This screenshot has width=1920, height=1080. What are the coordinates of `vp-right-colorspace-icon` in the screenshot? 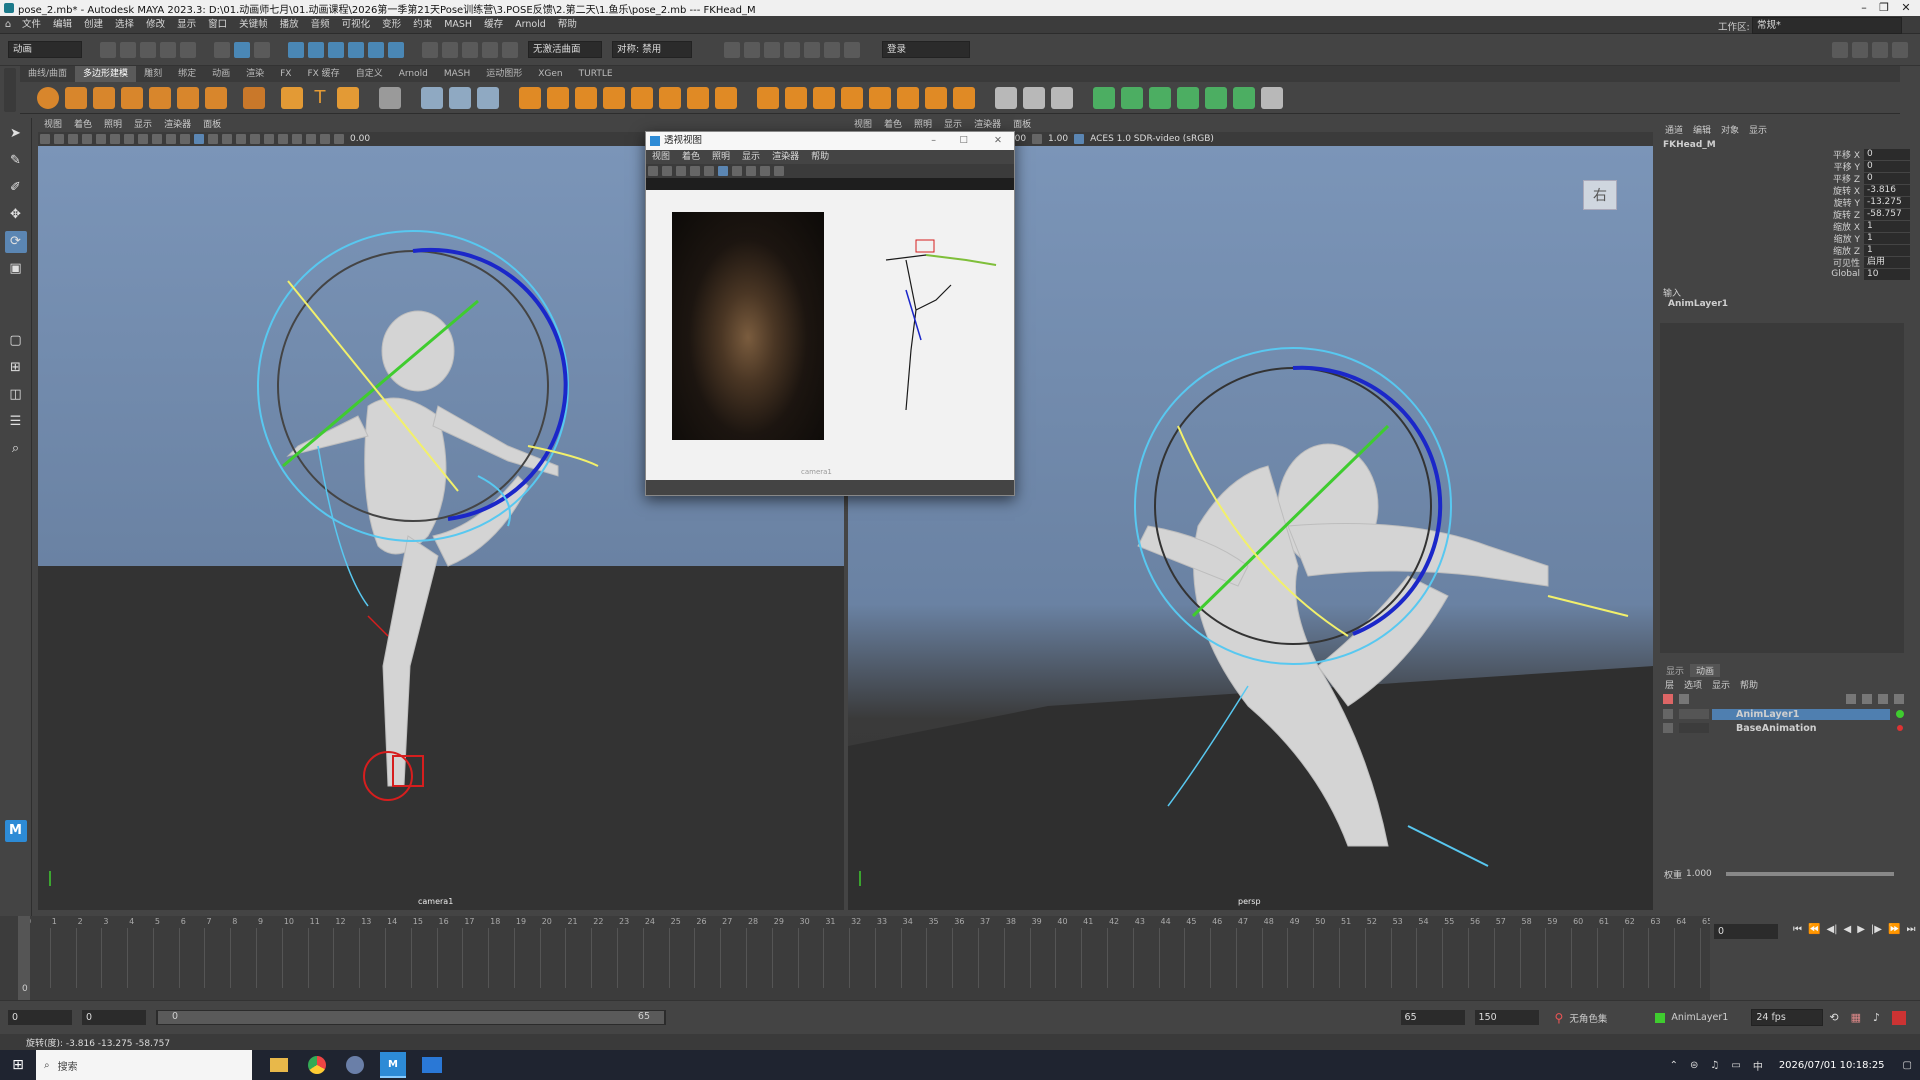 It's located at (1079, 139).